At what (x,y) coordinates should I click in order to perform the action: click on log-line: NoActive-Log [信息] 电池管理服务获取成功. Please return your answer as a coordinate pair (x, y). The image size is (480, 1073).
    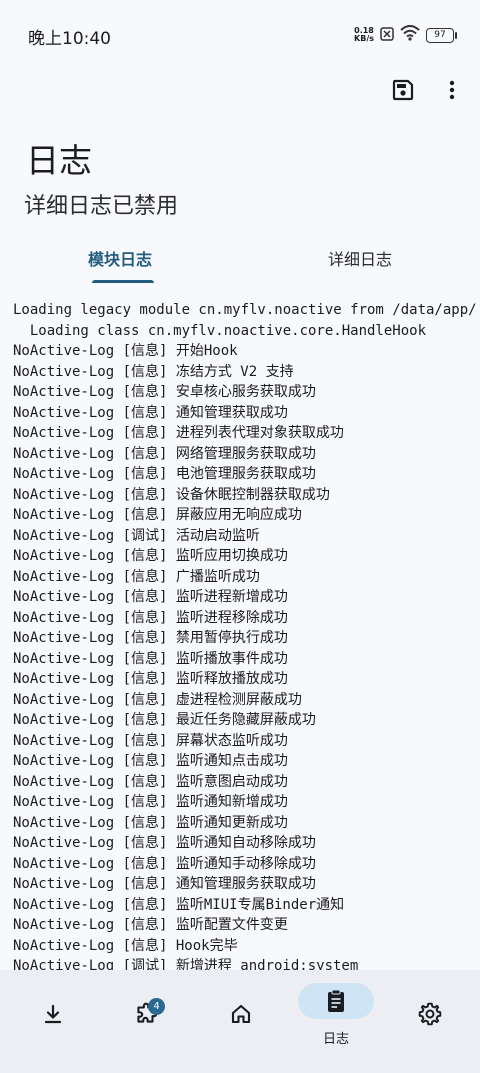
    Looking at the image, I should click on (164, 474).